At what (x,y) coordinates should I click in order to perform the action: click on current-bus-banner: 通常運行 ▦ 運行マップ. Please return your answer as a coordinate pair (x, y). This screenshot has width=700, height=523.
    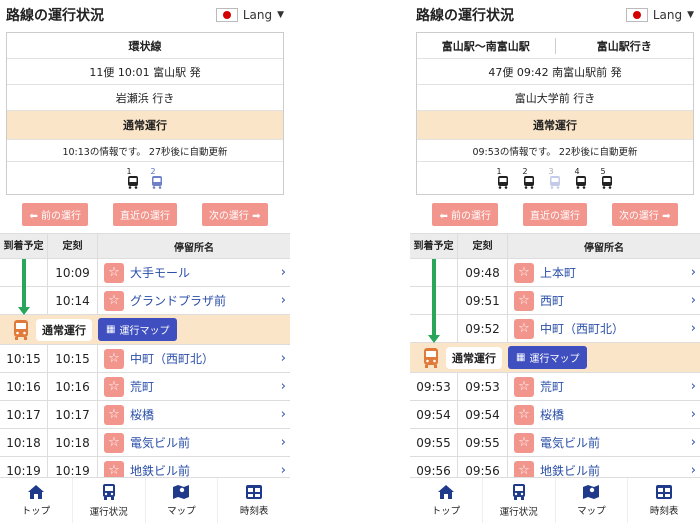
    Looking at the image, I should click on (145, 330).